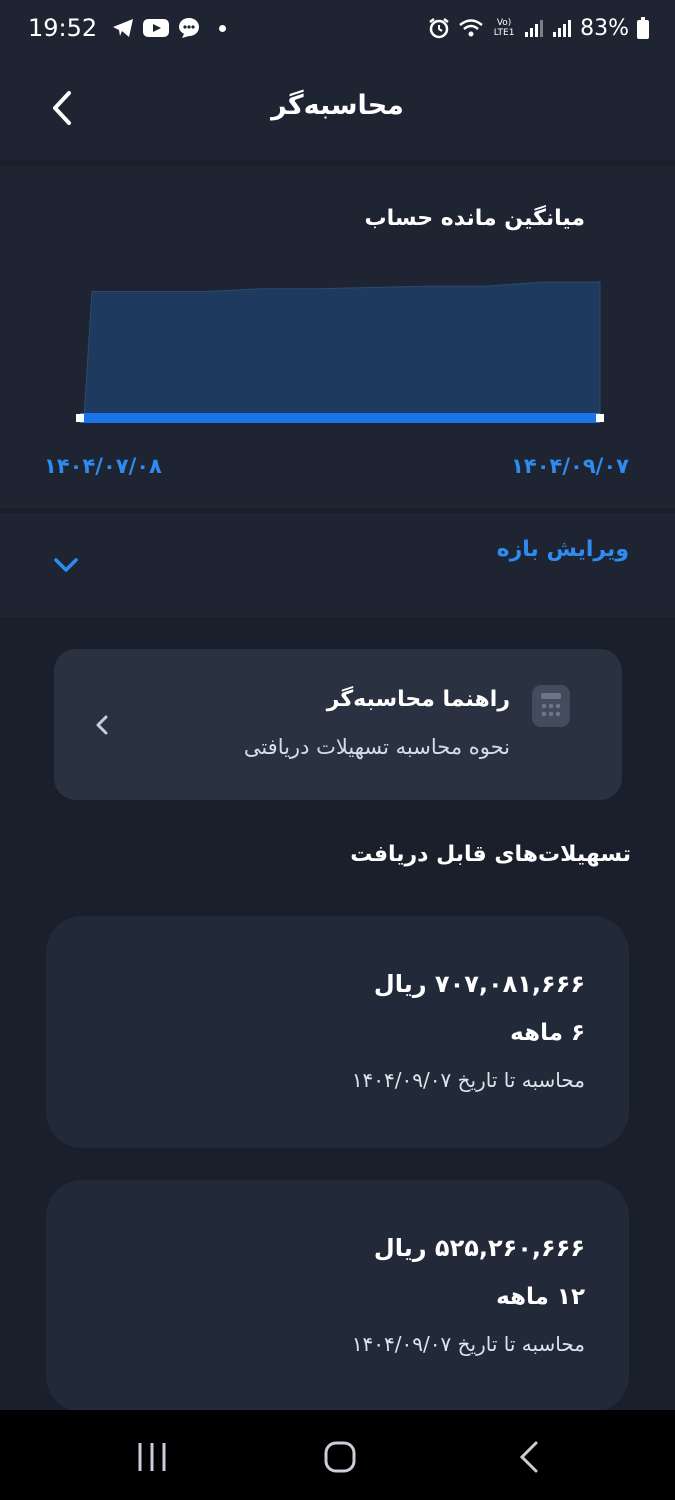 The image size is (675, 1500). What do you see at coordinates (337, 565) in the screenshot?
I see `edit-range-row: ویرایش بازه` at bounding box center [337, 565].